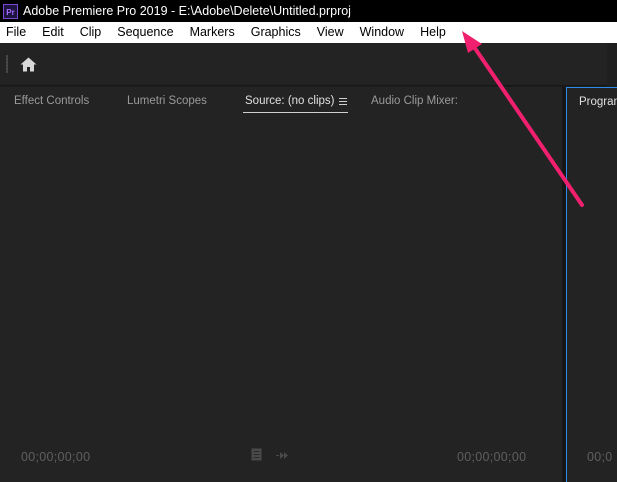  What do you see at coordinates (91, 32) in the screenshot?
I see `menu-clip: Clip` at bounding box center [91, 32].